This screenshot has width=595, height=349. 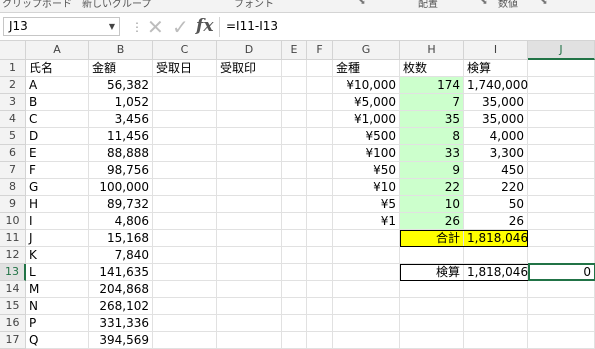 What do you see at coordinates (366, 68) in the screenshot?
I see `cell-g1: 金種` at bounding box center [366, 68].